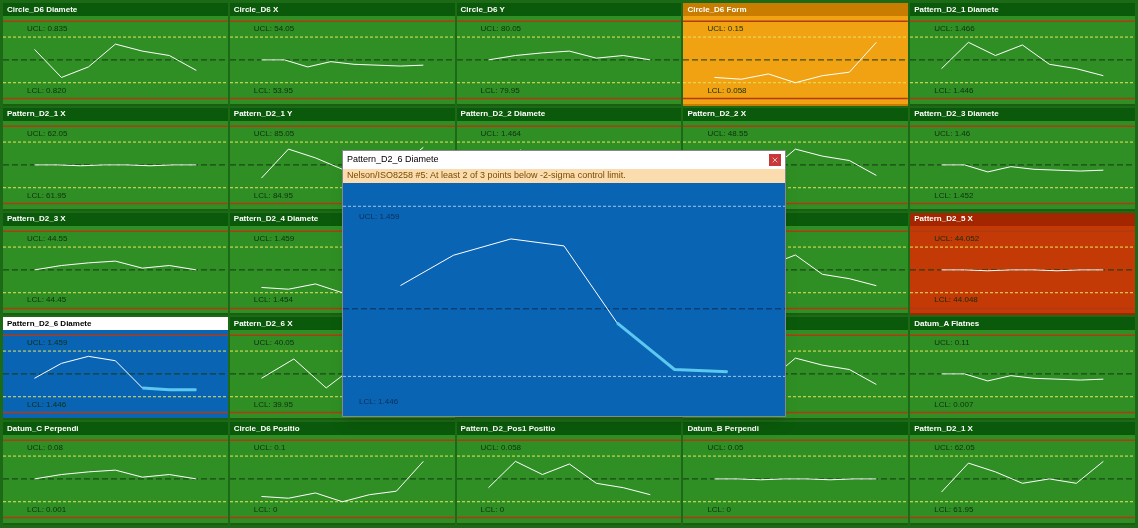 This screenshot has height=528, width=1138. What do you see at coordinates (956, 114) in the screenshot?
I see `tile-title: Pattern_D2_3 Diamete` at bounding box center [956, 114].